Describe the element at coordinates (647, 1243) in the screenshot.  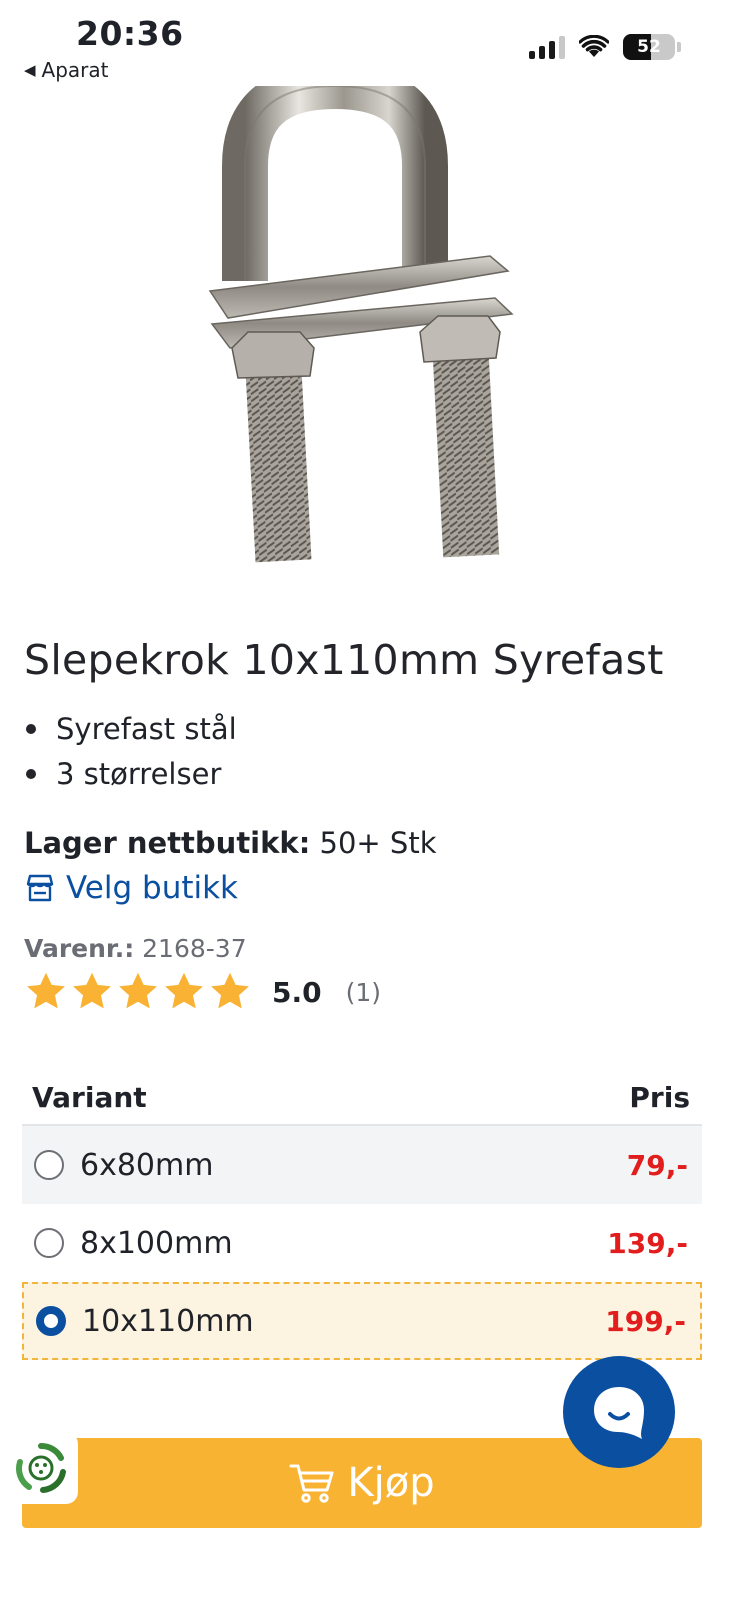
I see `variant-price: 139,-` at that location.